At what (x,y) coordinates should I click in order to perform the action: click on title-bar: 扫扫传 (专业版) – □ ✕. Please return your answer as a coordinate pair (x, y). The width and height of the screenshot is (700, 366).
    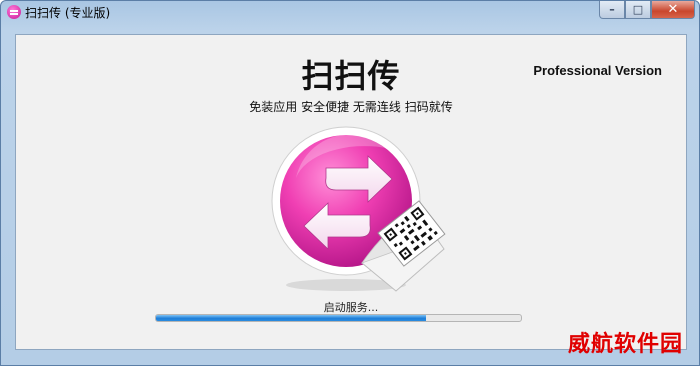
    Looking at the image, I should click on (350, 12).